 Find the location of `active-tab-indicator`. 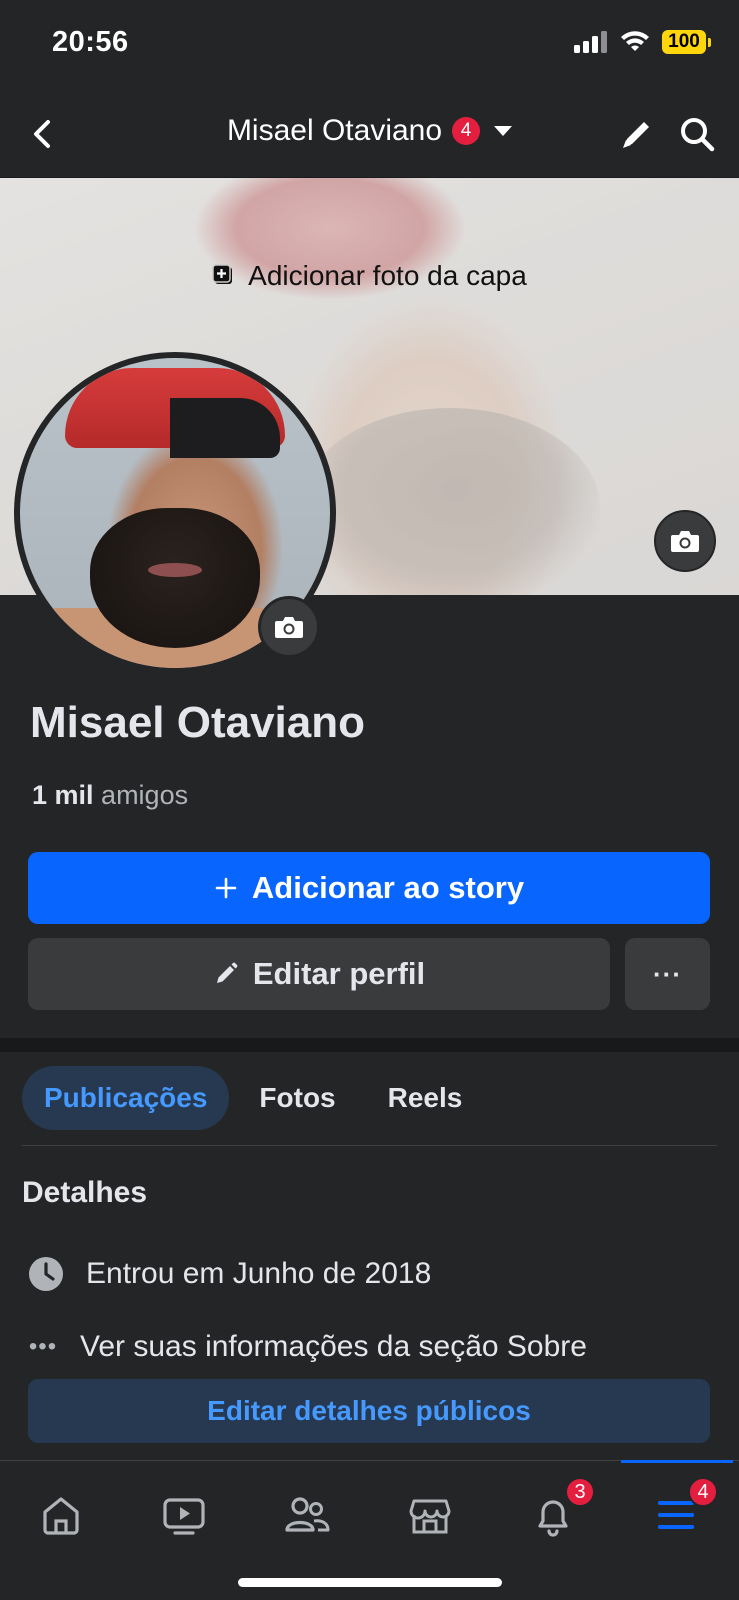

active-tab-indicator is located at coordinates (677, 1461).